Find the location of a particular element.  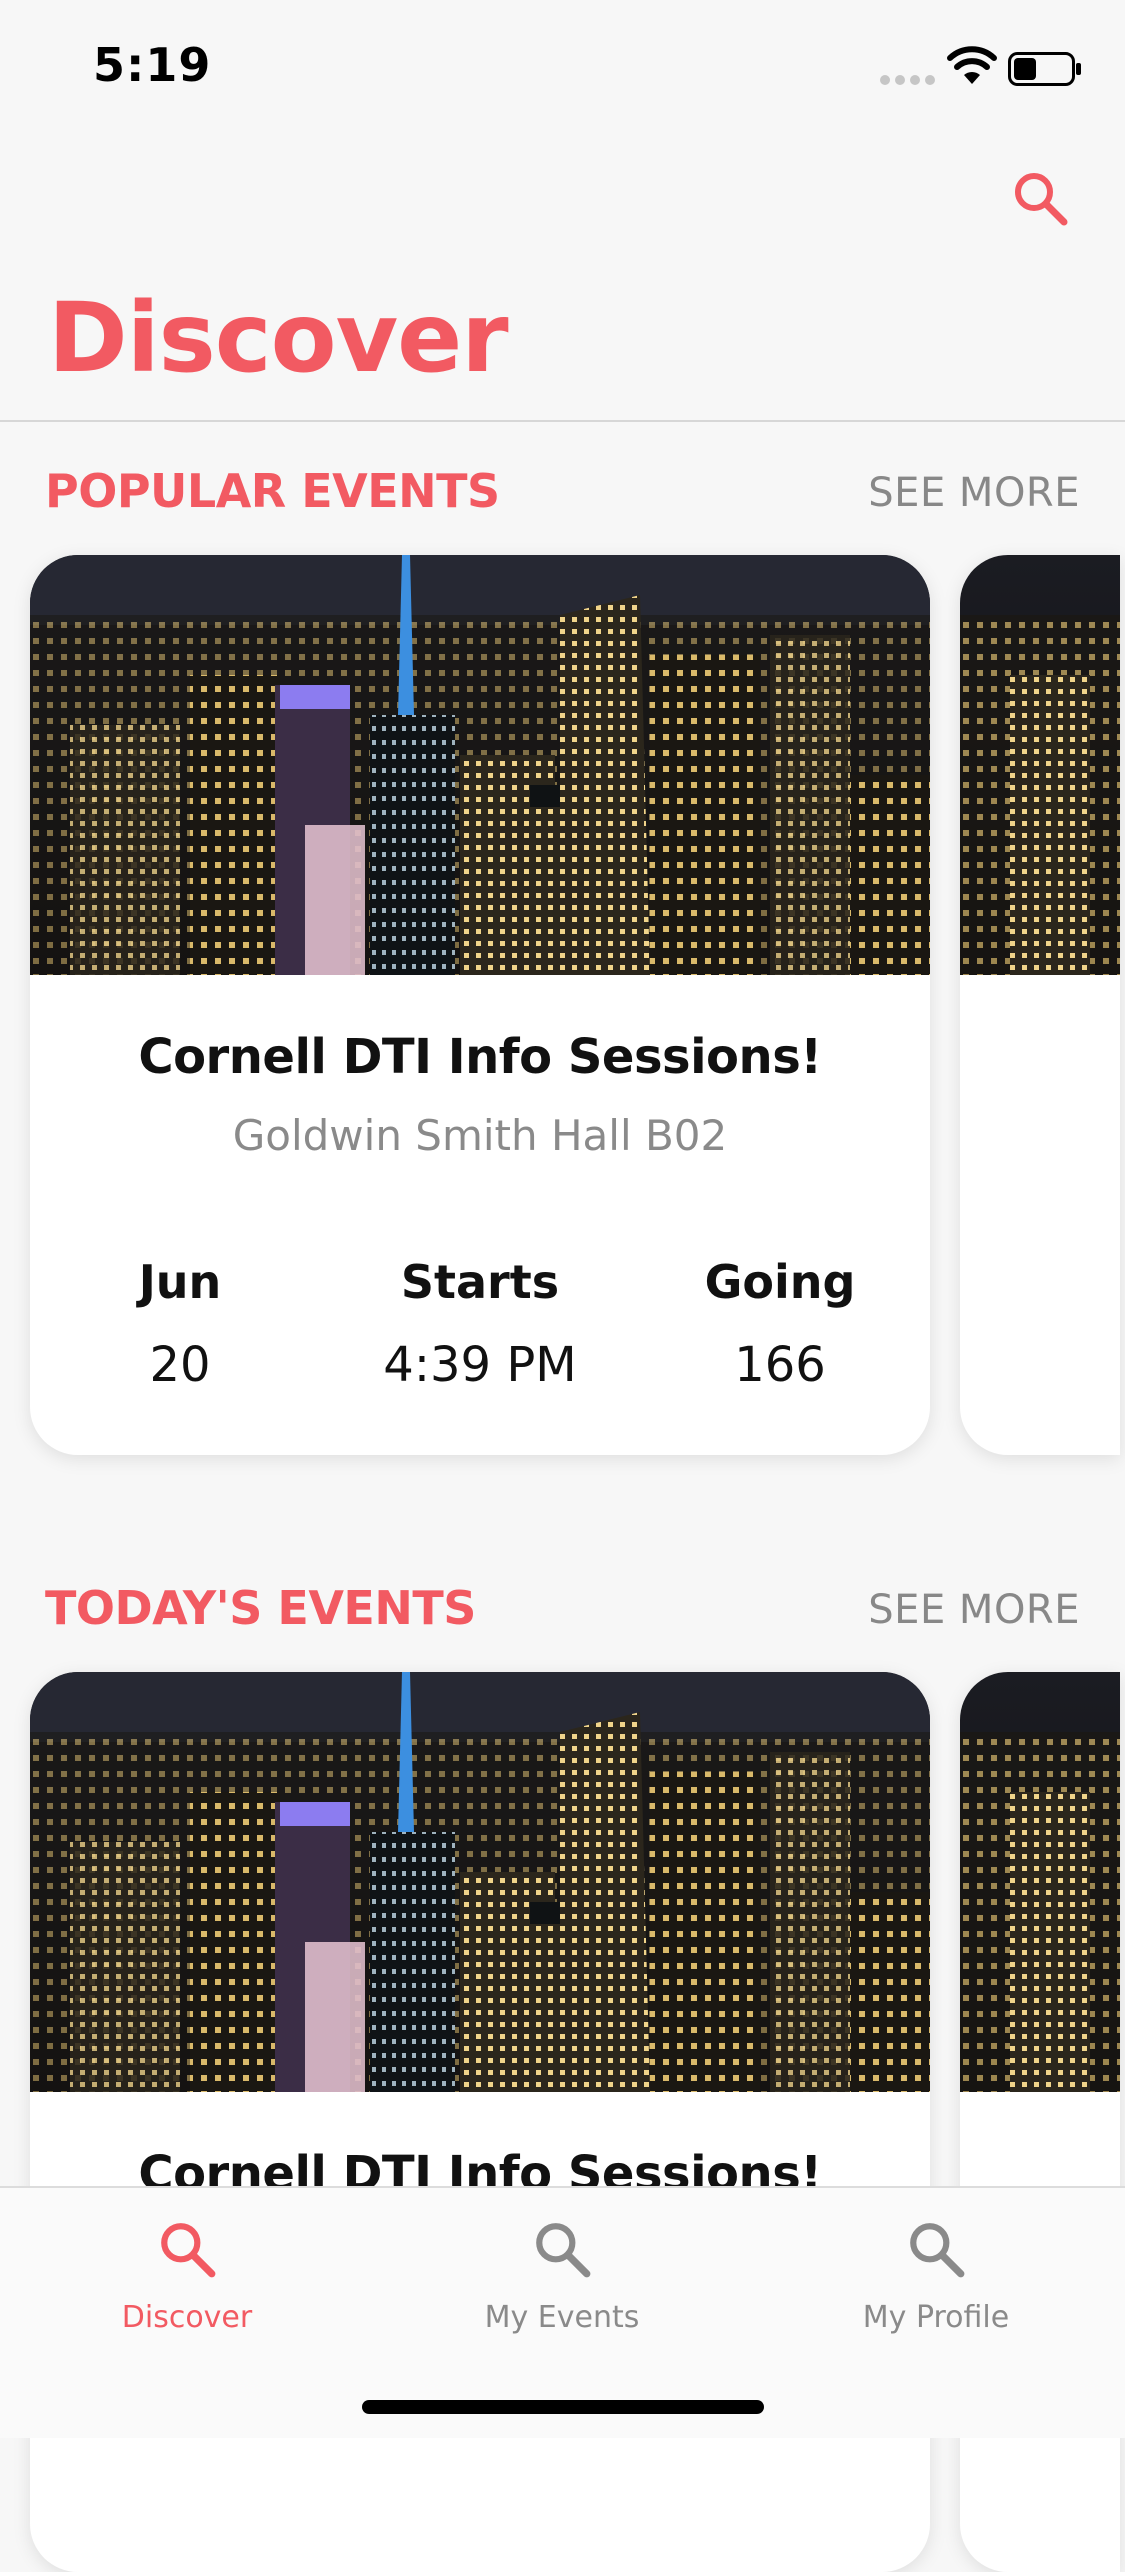

popular-see-more-button: SEE MORE is located at coordinates (974, 493).